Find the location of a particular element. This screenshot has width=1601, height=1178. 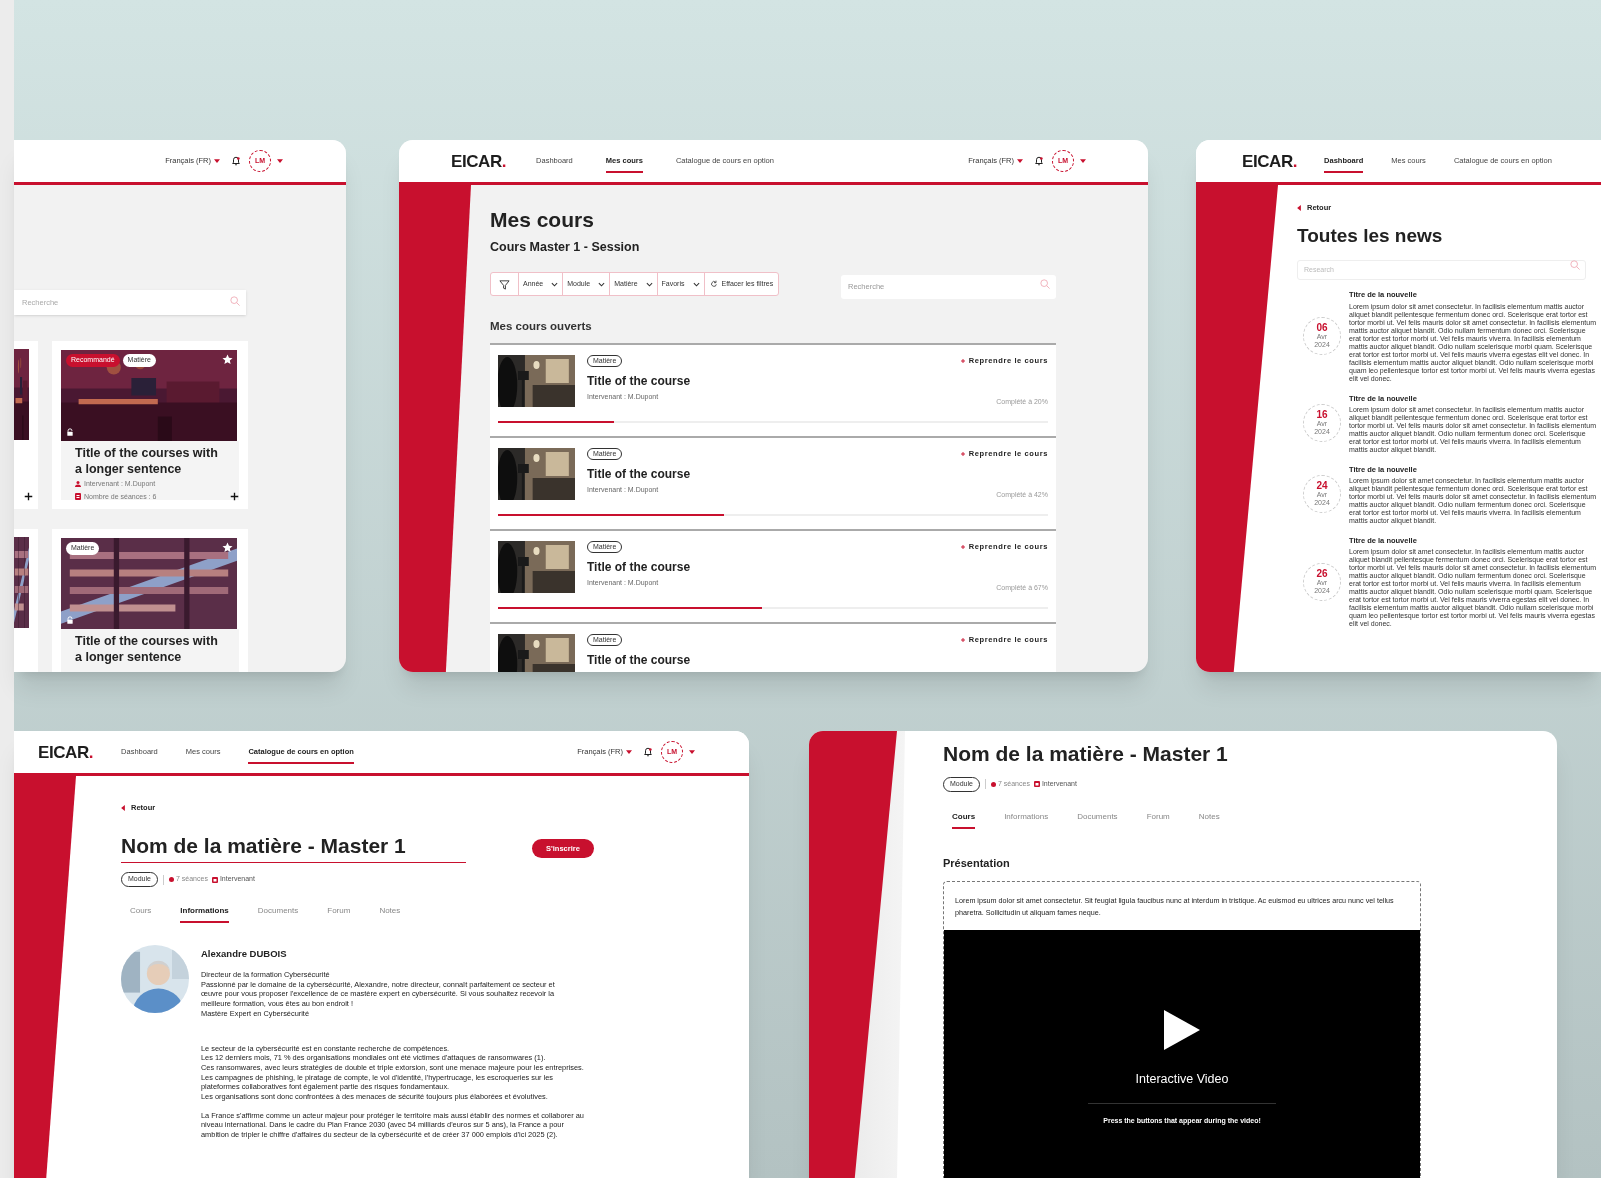

video-title: Interactive Video is located at coordinates (1182, 1079).